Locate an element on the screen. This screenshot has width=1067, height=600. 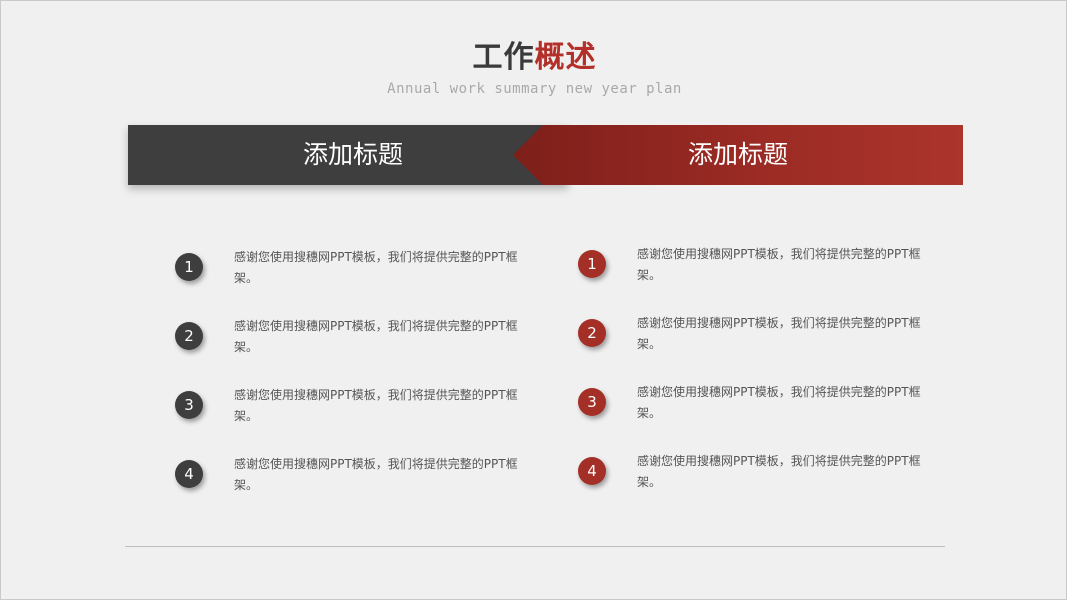
left-item-2-number-badge: 2 is located at coordinates (189, 336).